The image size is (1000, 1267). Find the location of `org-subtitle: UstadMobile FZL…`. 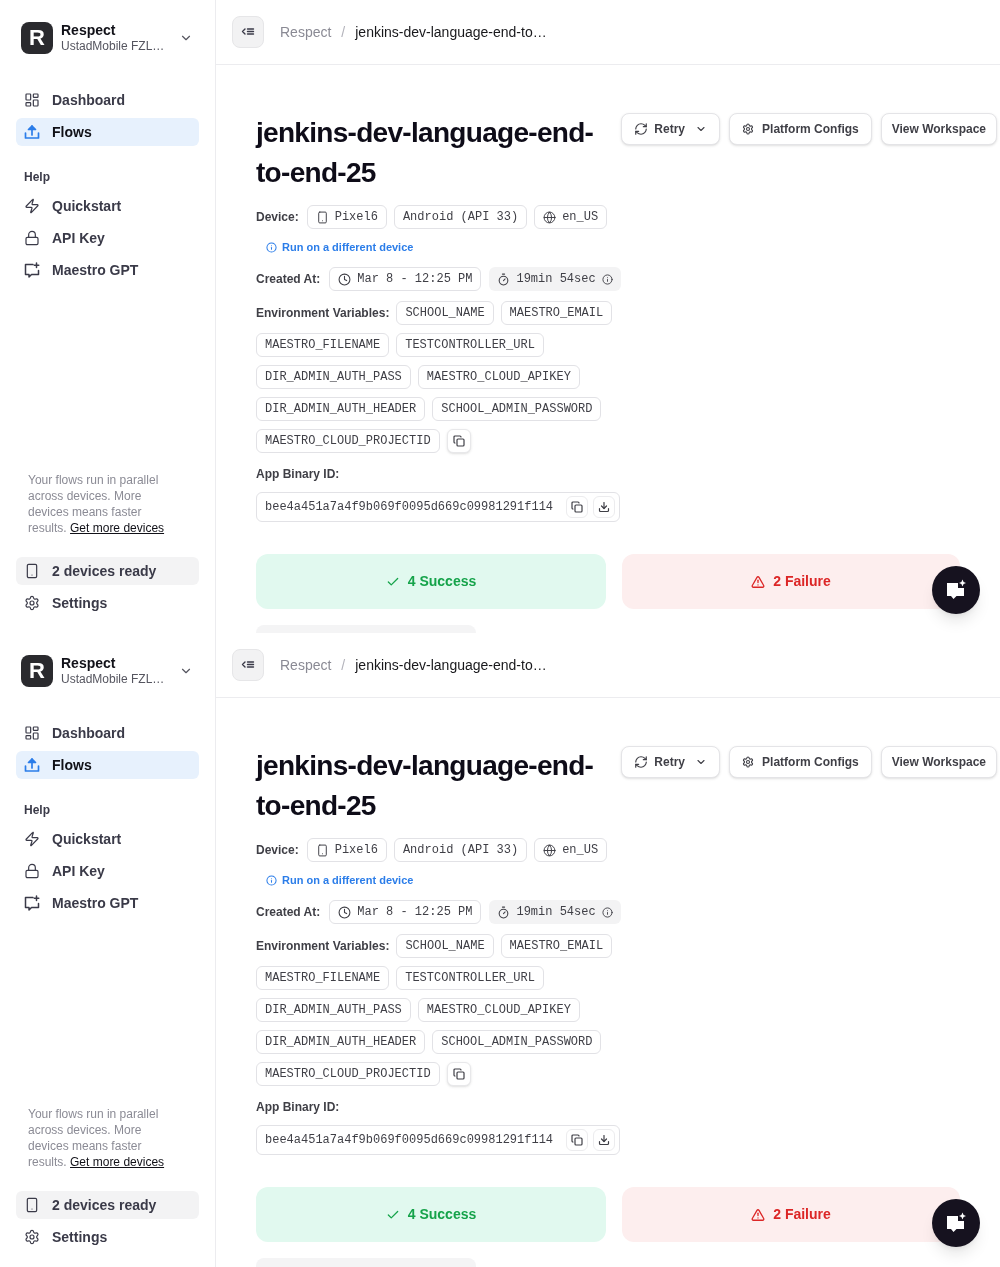

org-subtitle: UstadMobile FZL… is located at coordinates (113, 679).